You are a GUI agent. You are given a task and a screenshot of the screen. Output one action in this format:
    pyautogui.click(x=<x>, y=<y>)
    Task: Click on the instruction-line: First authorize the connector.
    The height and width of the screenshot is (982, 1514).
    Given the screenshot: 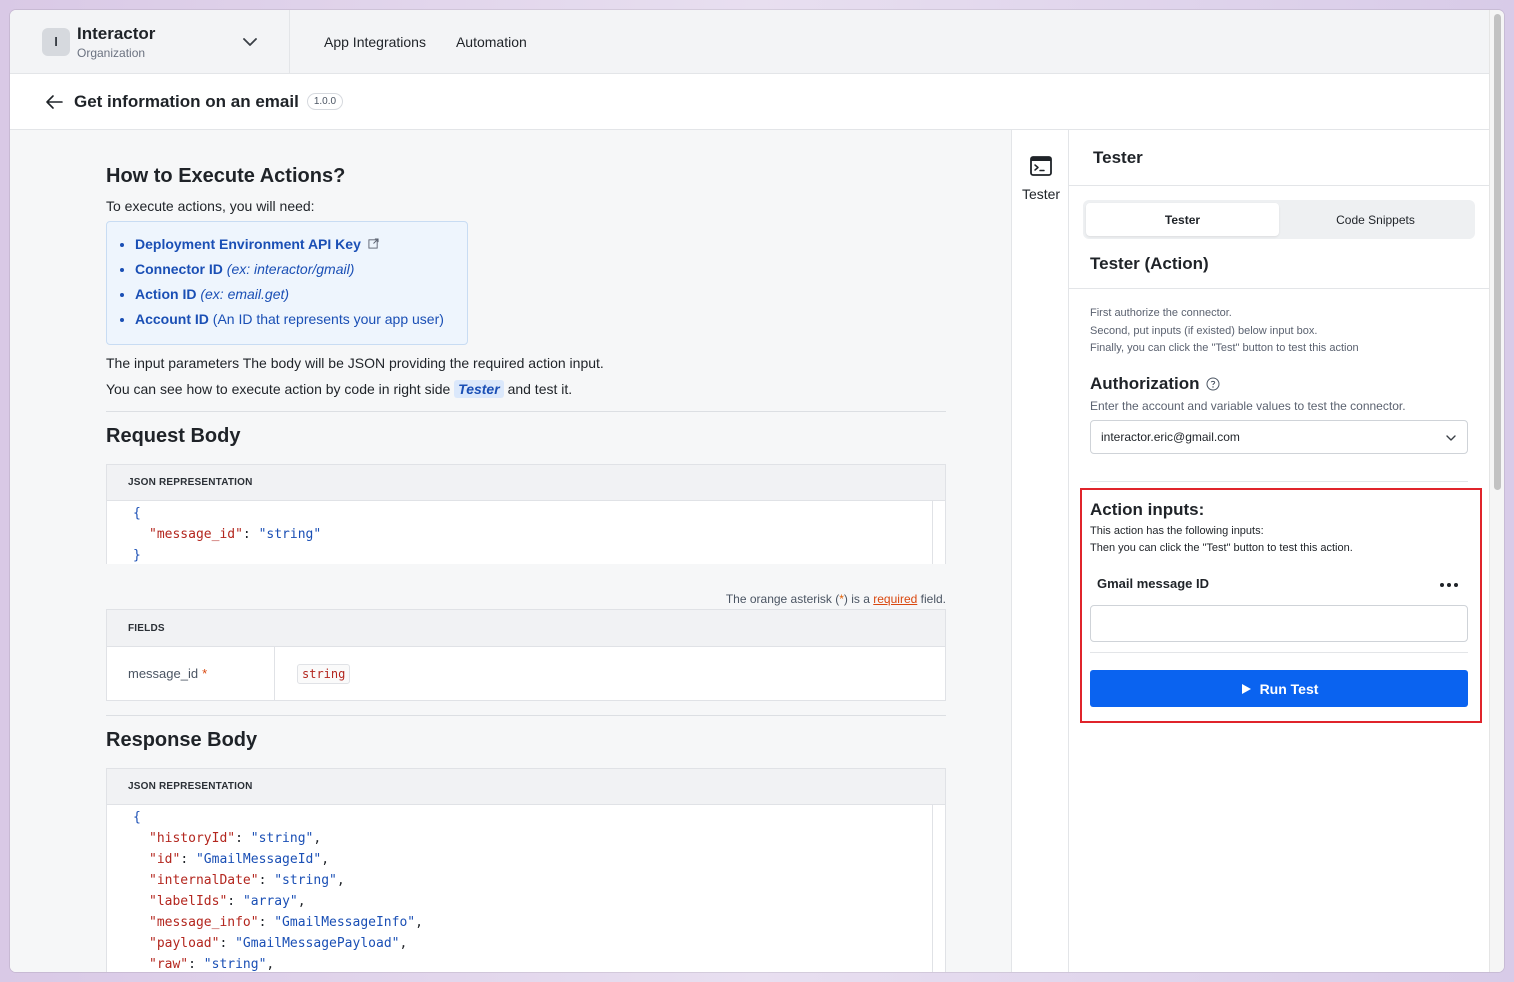 What is the action you would take?
    pyautogui.click(x=1161, y=313)
    